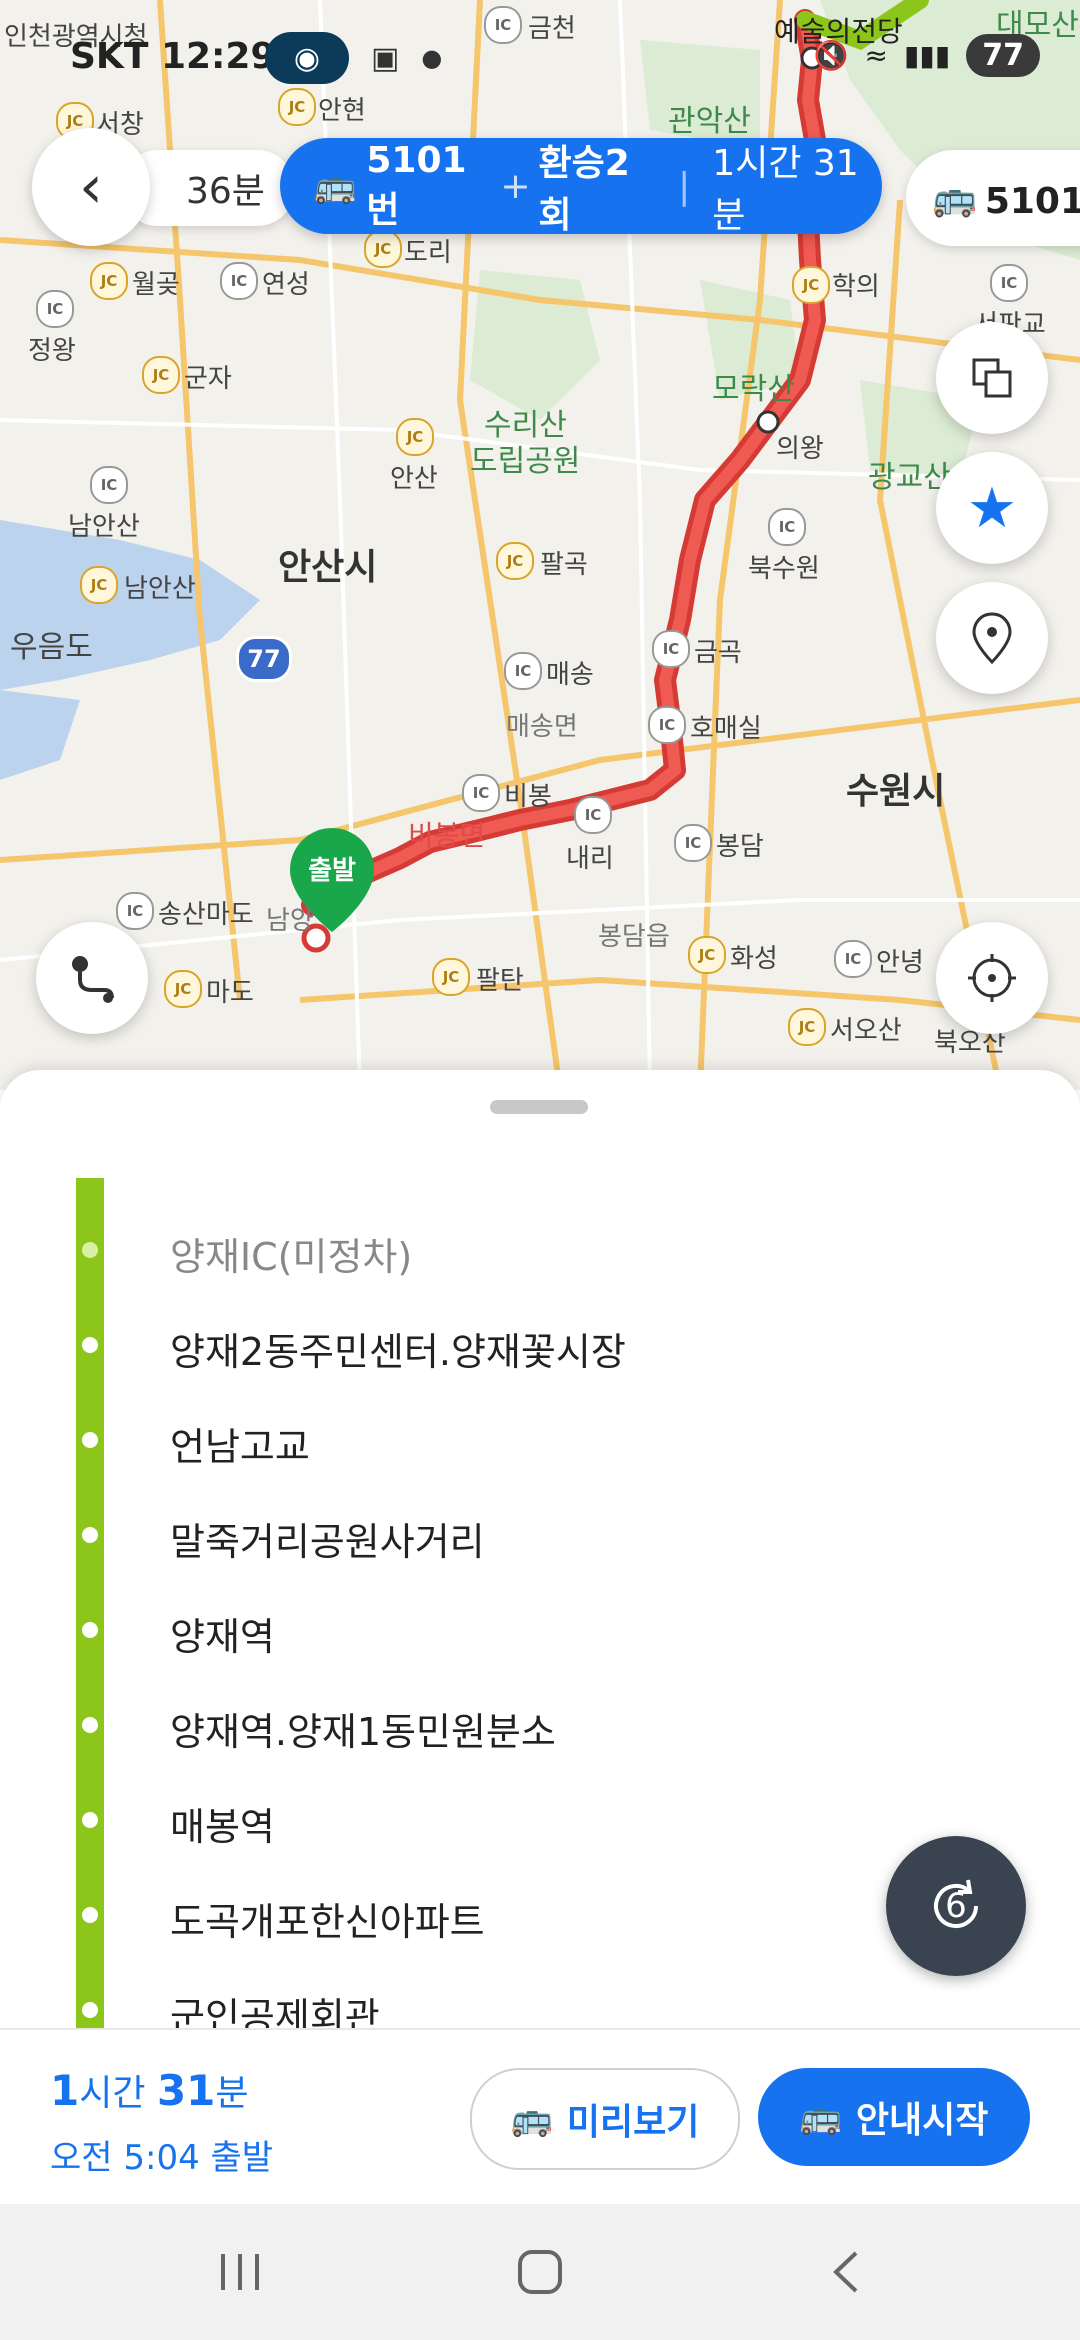  I want to click on route-option-next: 🚌 5101번, so click(993, 198).